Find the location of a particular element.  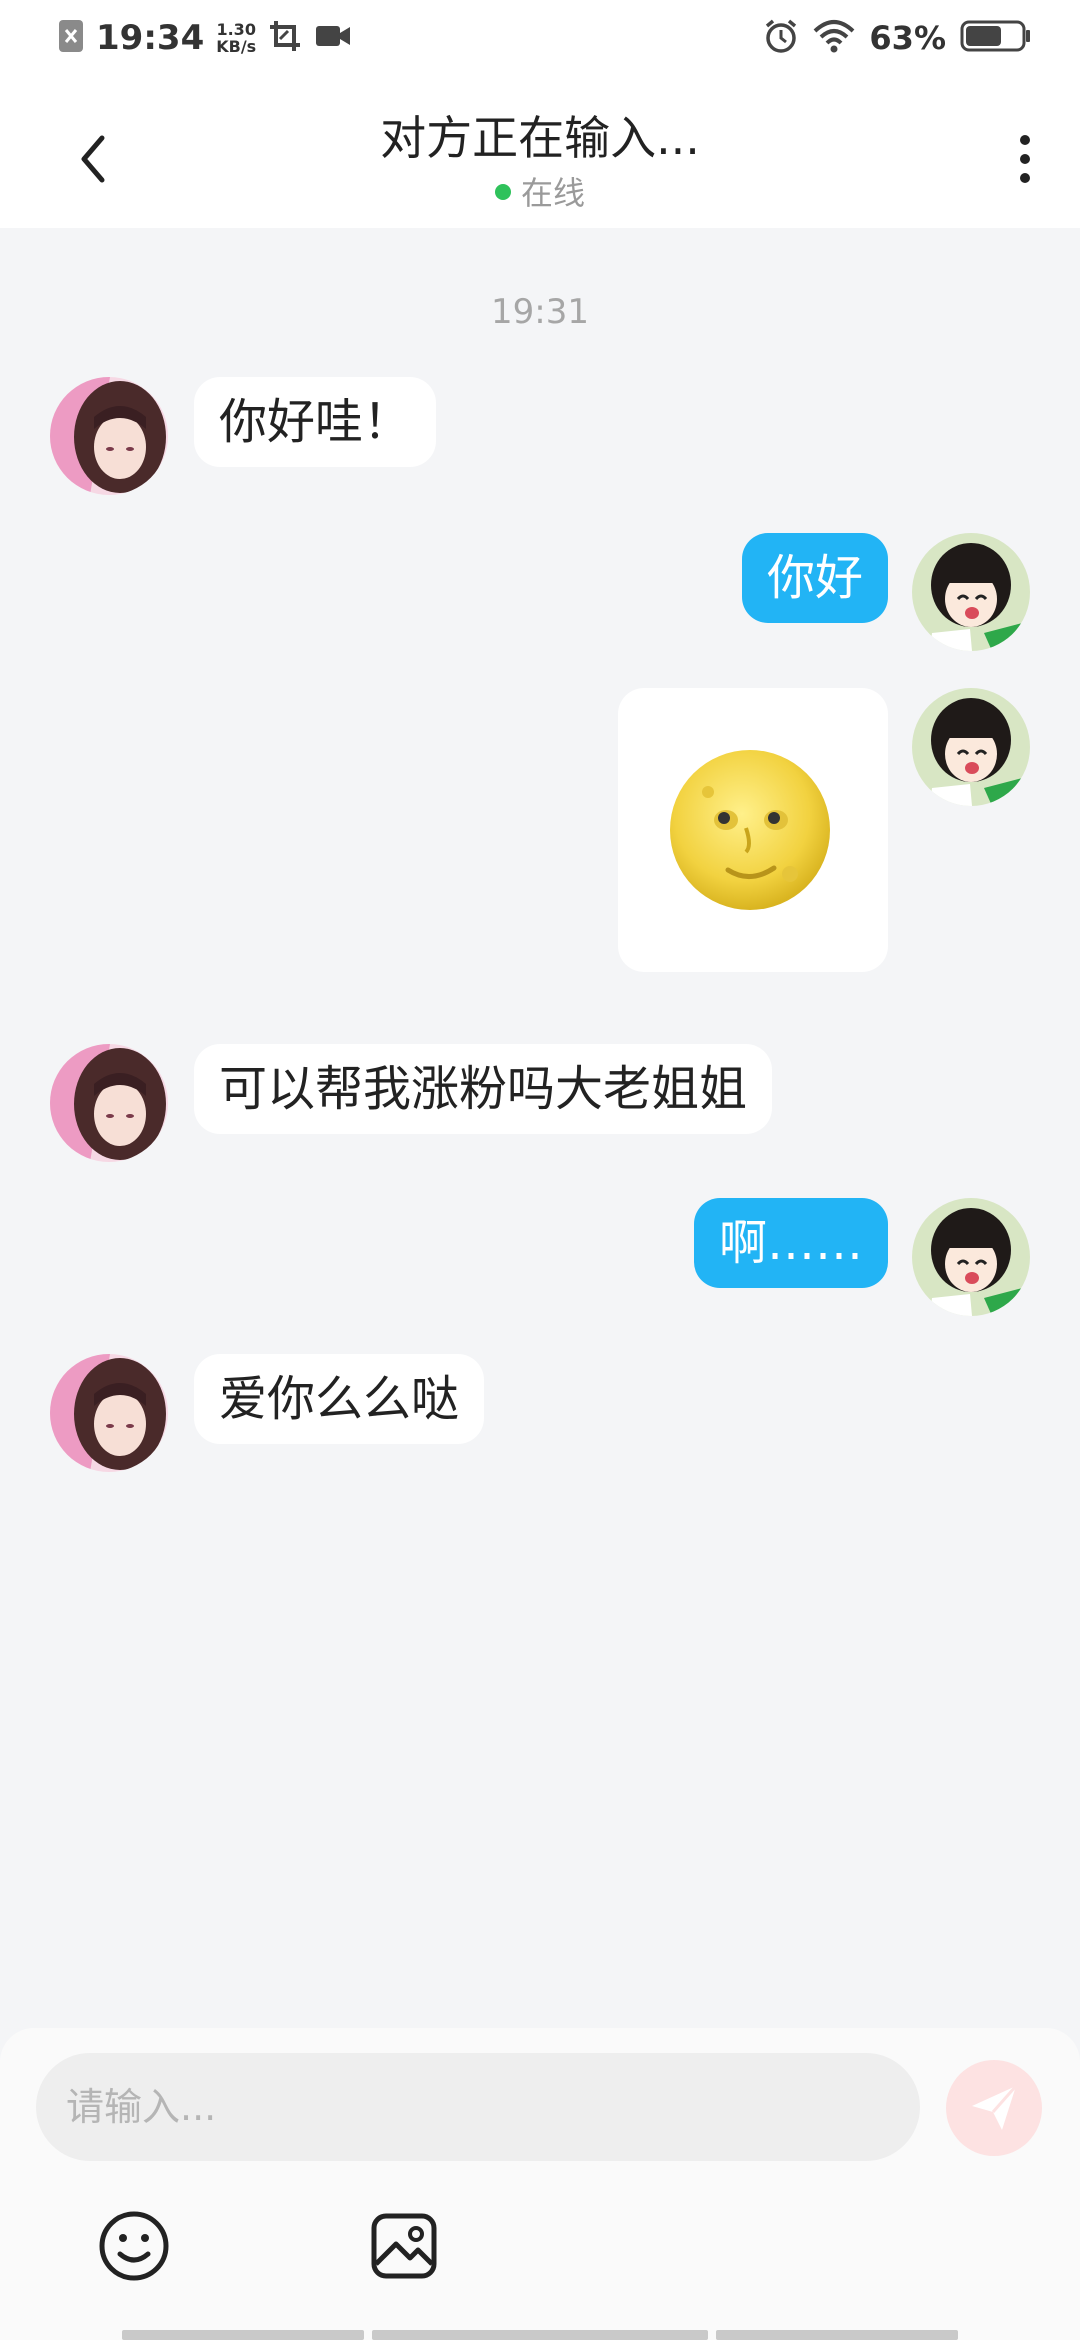

chat-header: 对方正在输入... 在线 is located at coordinates (540, 156).